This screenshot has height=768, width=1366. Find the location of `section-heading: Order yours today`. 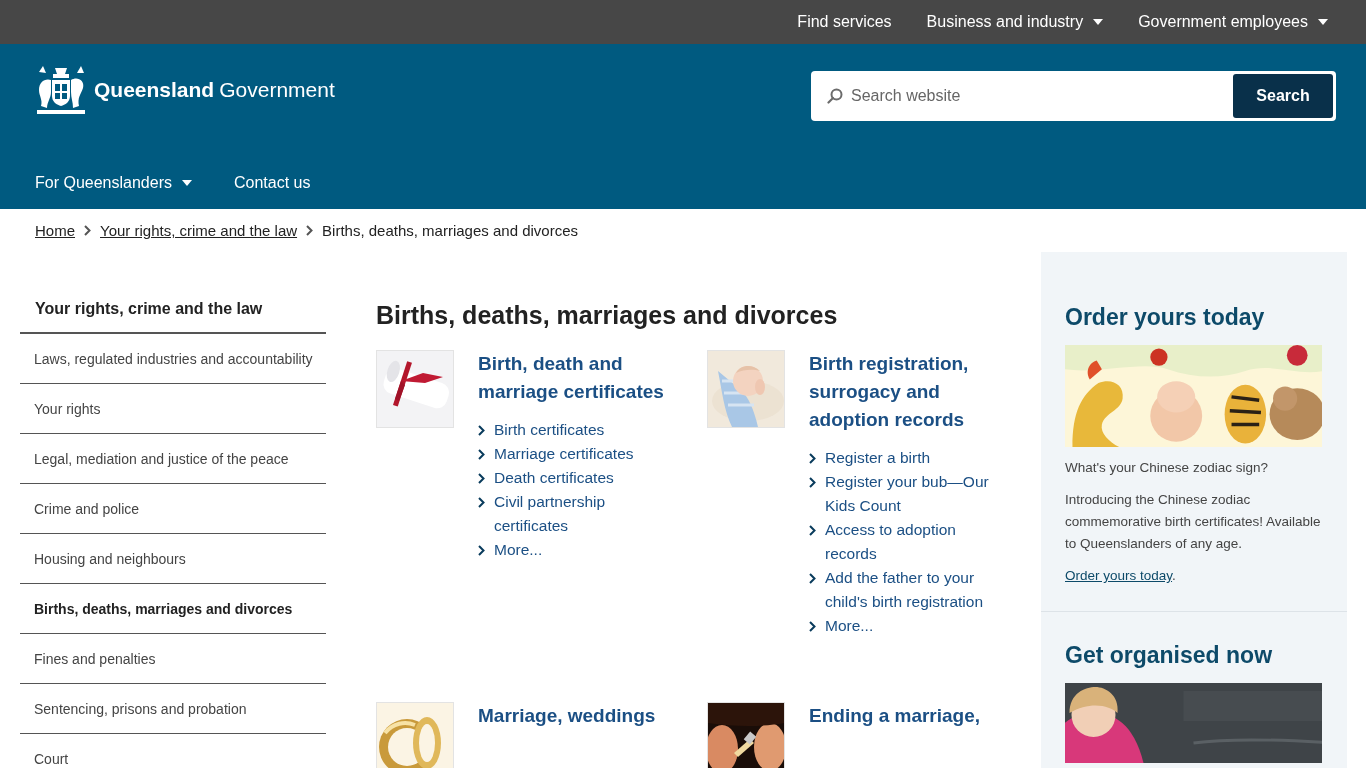

section-heading: Order yours today is located at coordinates (1165, 317).